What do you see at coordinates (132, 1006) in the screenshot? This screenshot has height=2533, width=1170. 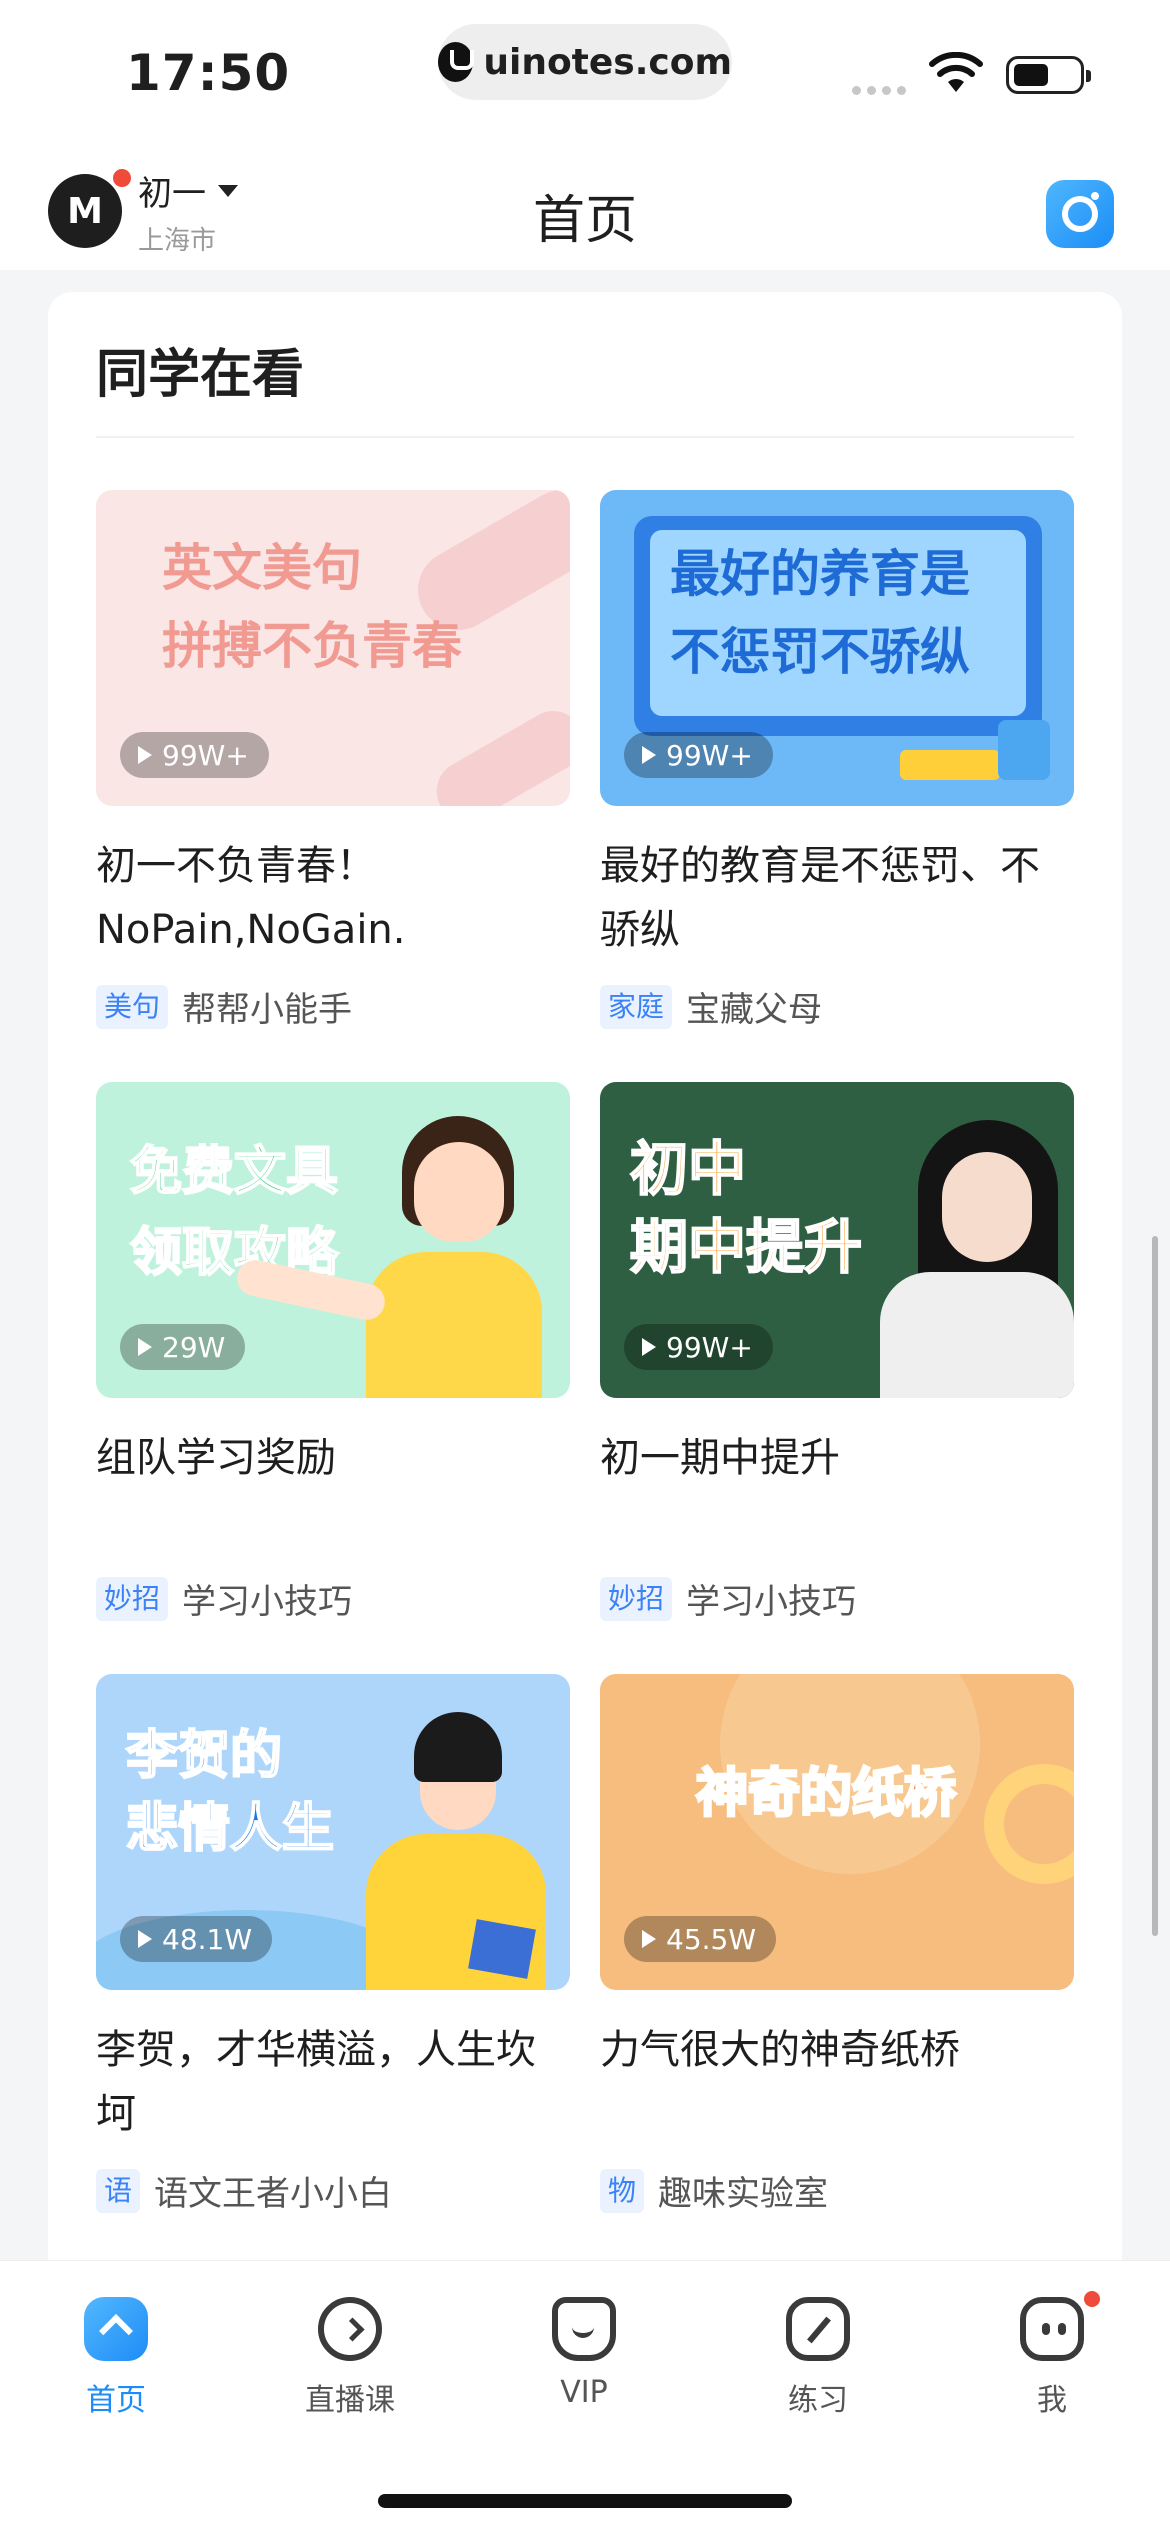 I see `category-tag: 美句` at bounding box center [132, 1006].